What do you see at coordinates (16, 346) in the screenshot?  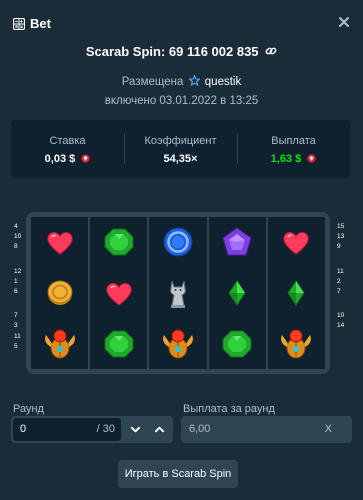 I see `payline-number: 5` at bounding box center [16, 346].